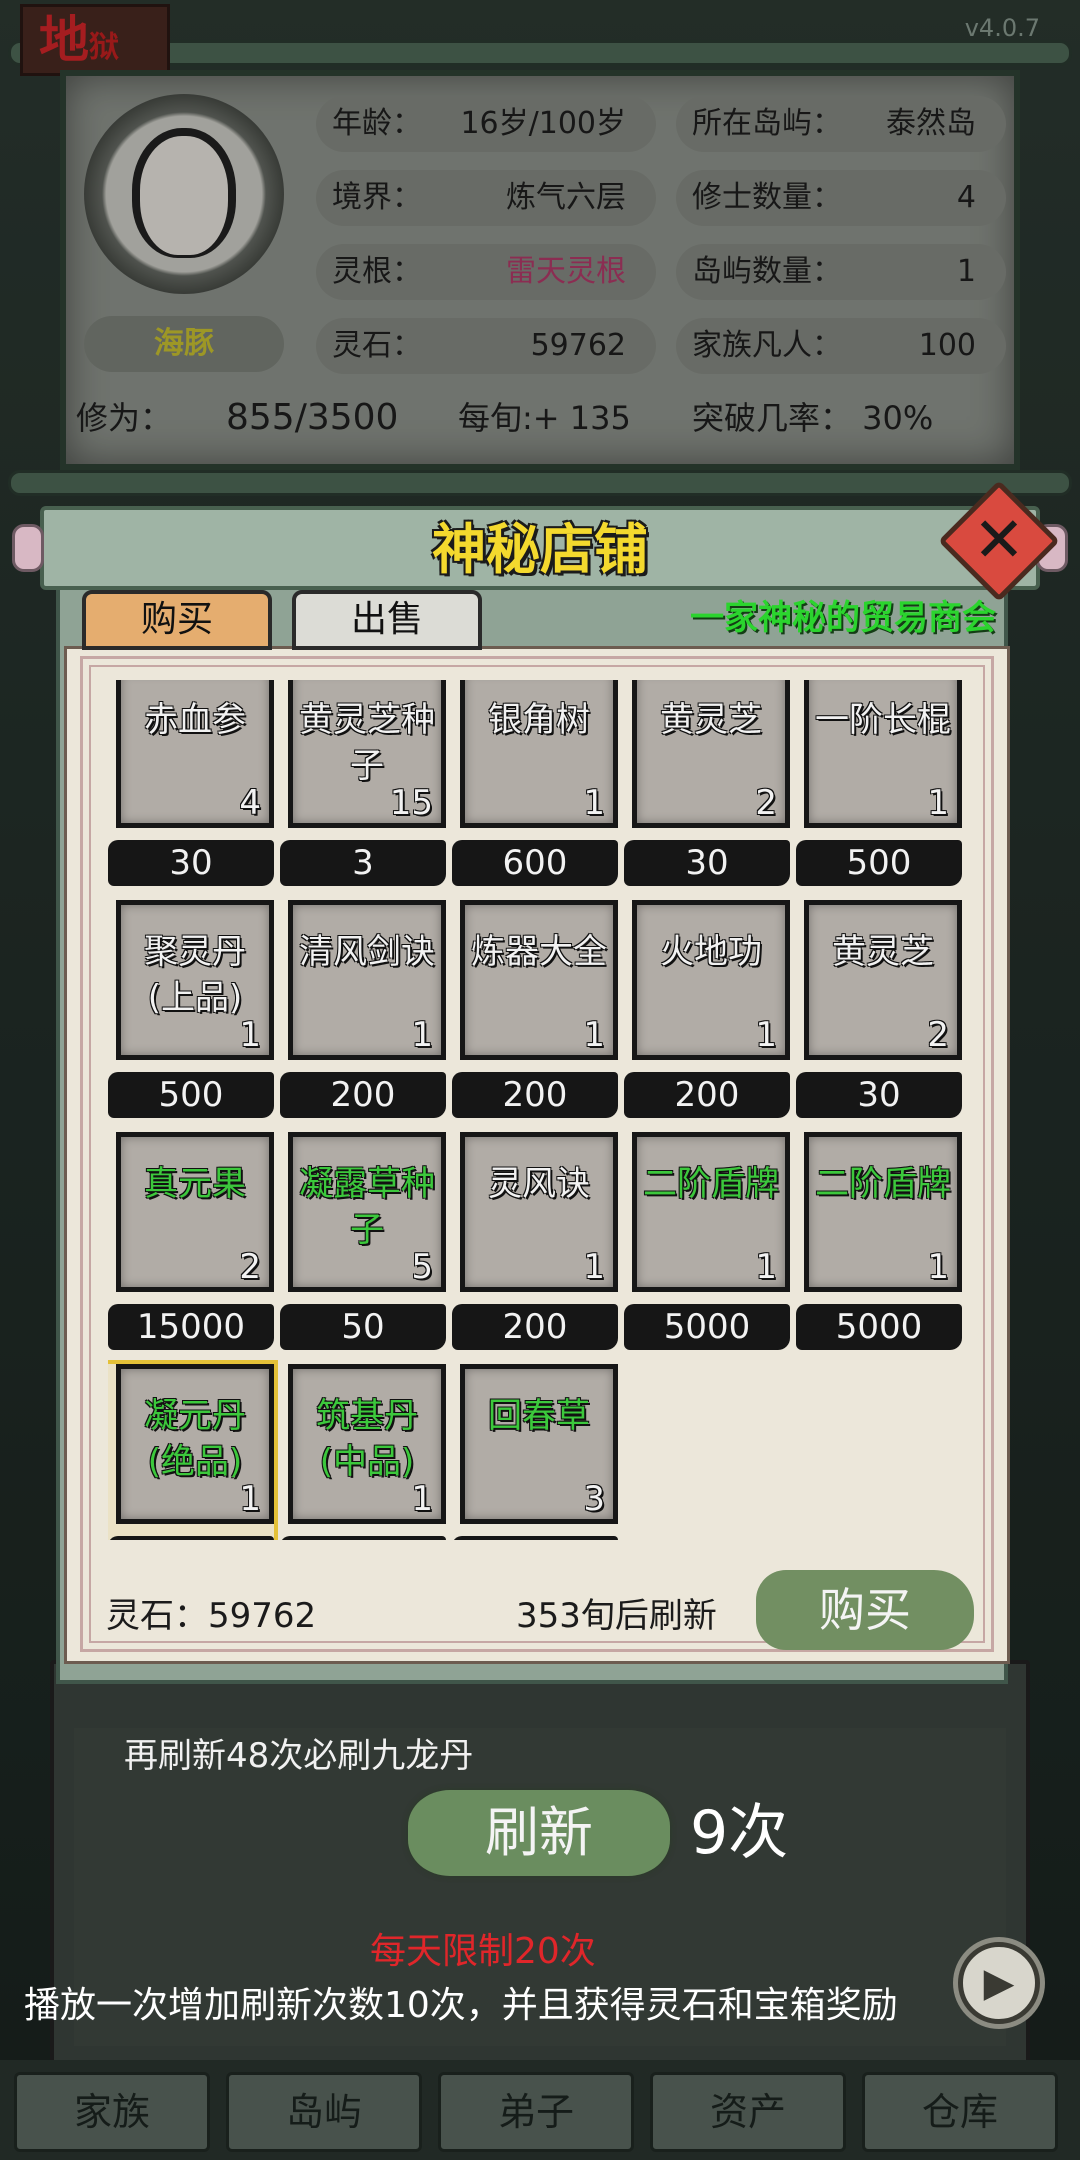  I want to click on item-card: 真元果 2, so click(195, 1212).